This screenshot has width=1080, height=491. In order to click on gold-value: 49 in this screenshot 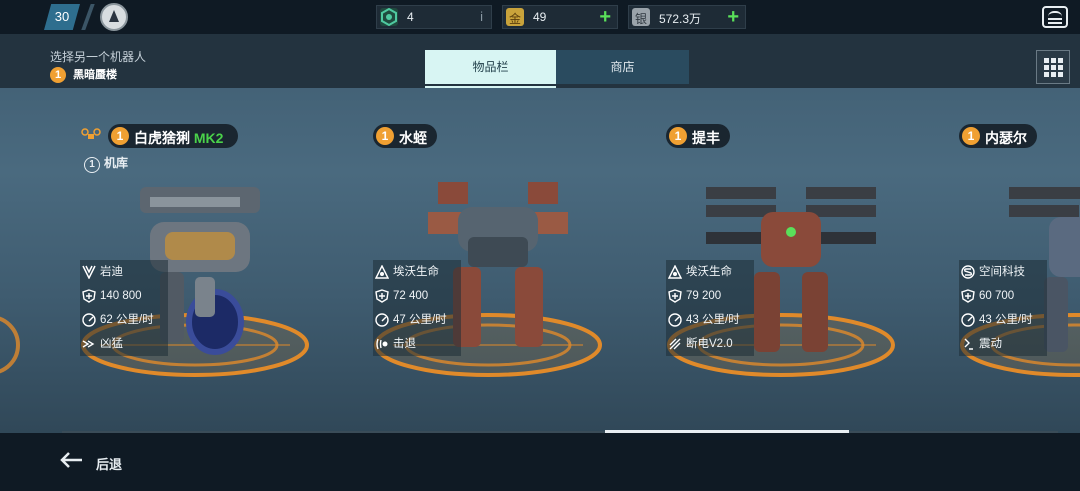, I will do `click(540, 17)`.